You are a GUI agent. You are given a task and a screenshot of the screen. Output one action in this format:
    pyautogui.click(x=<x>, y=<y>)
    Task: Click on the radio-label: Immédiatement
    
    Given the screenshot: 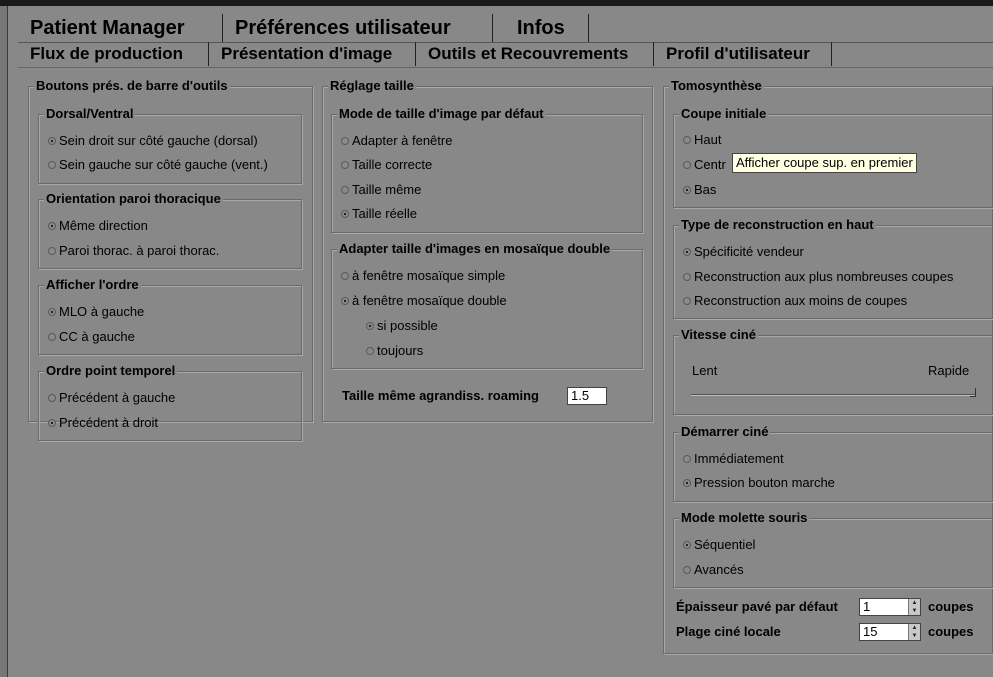 What is the action you would take?
    pyautogui.click(x=739, y=458)
    